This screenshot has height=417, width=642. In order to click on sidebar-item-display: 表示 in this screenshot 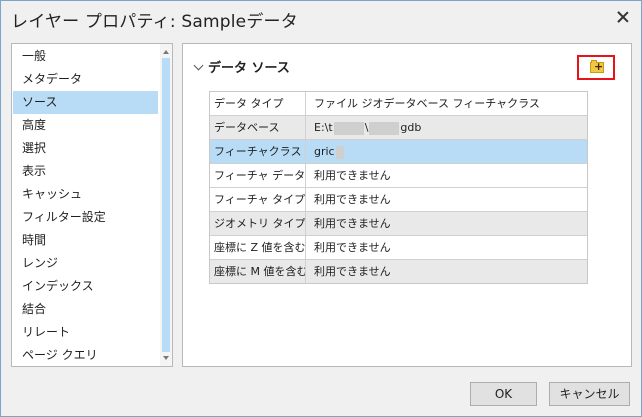, I will do `click(85, 171)`.